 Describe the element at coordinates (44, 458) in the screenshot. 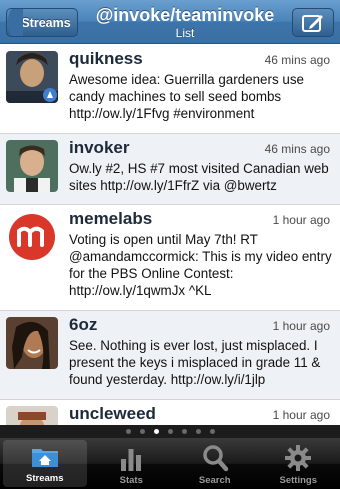

I see `home-folder-icon` at that location.